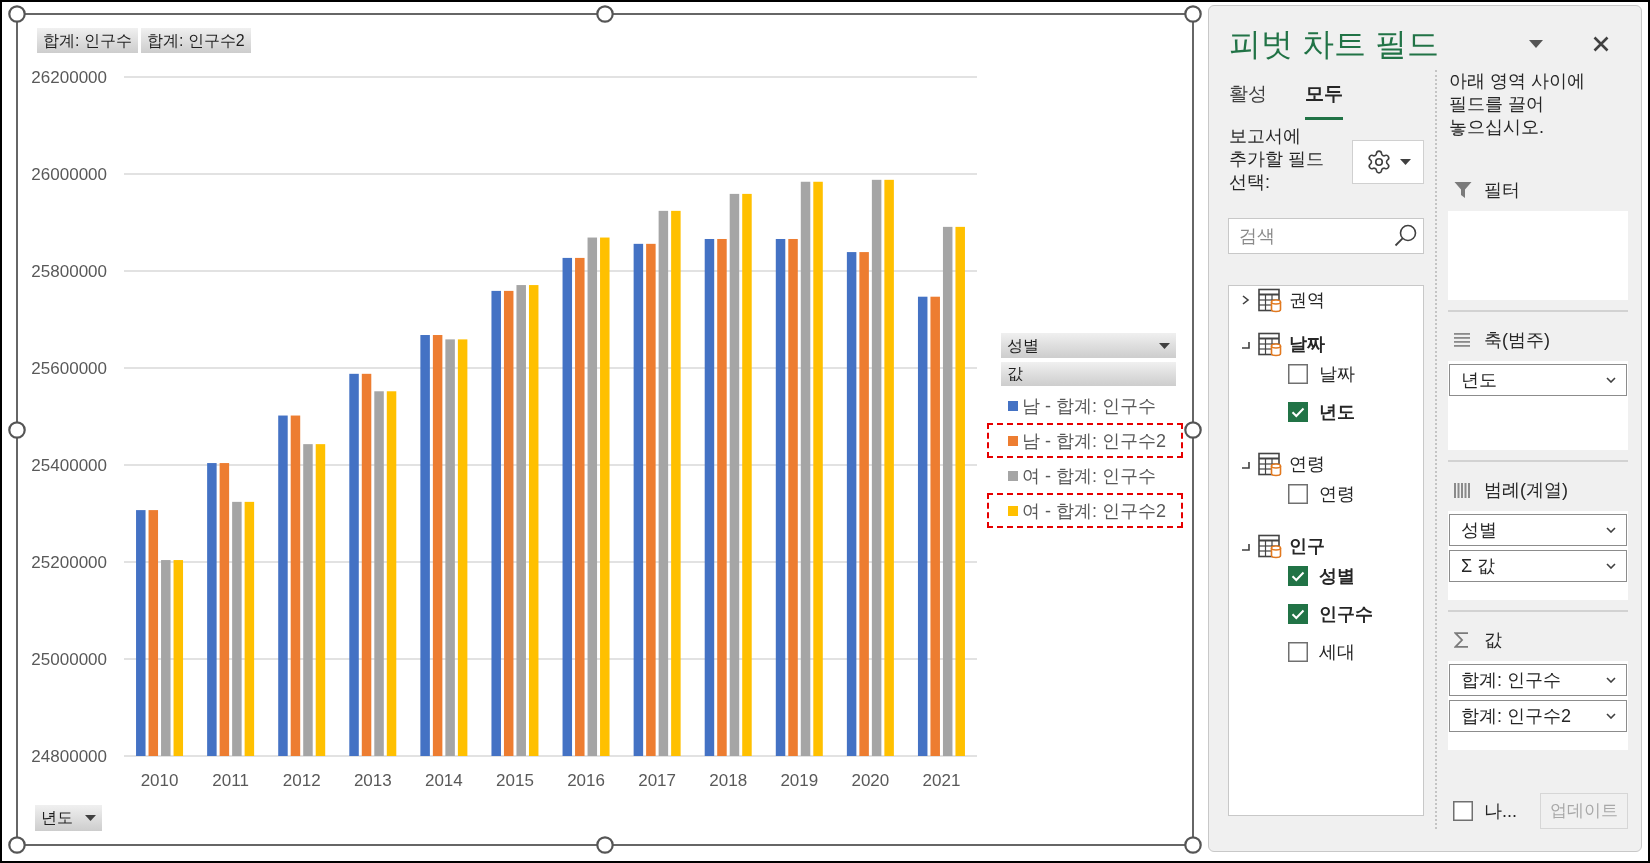 This screenshot has width=1650, height=863. I want to click on field-label: 세대, so click(1337, 652).